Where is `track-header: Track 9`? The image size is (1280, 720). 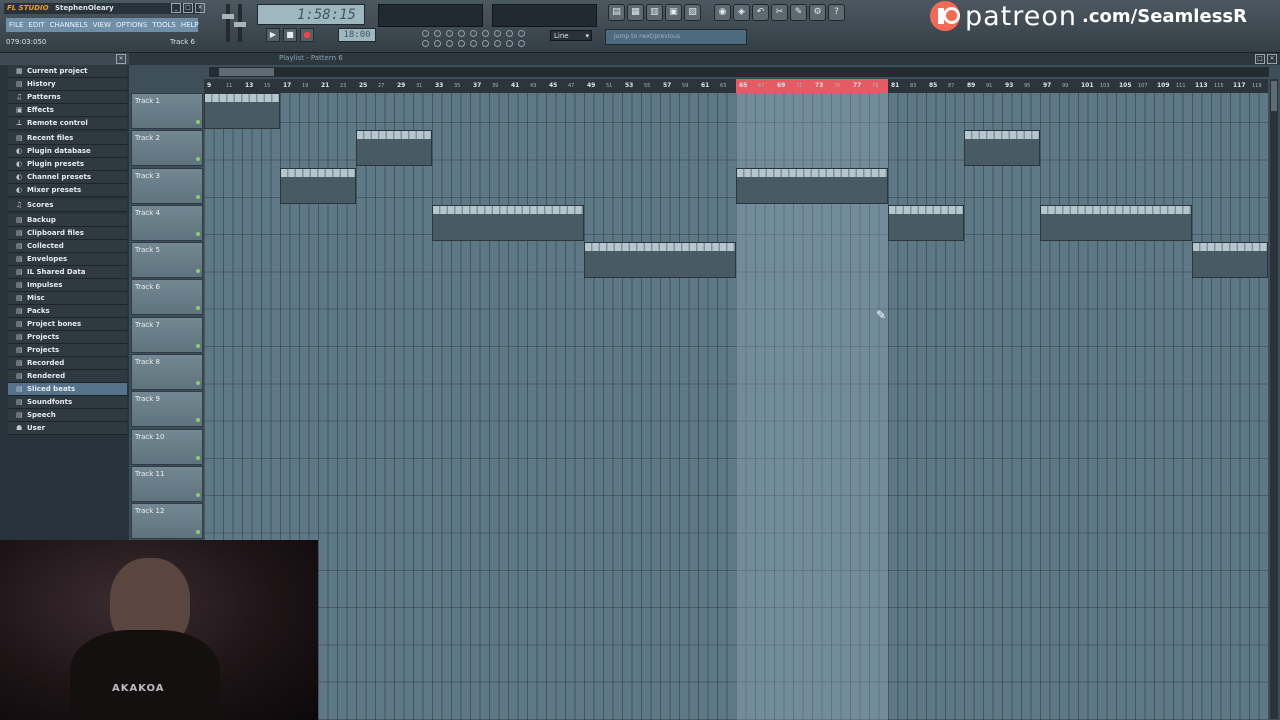 track-header: Track 9 is located at coordinates (167, 409).